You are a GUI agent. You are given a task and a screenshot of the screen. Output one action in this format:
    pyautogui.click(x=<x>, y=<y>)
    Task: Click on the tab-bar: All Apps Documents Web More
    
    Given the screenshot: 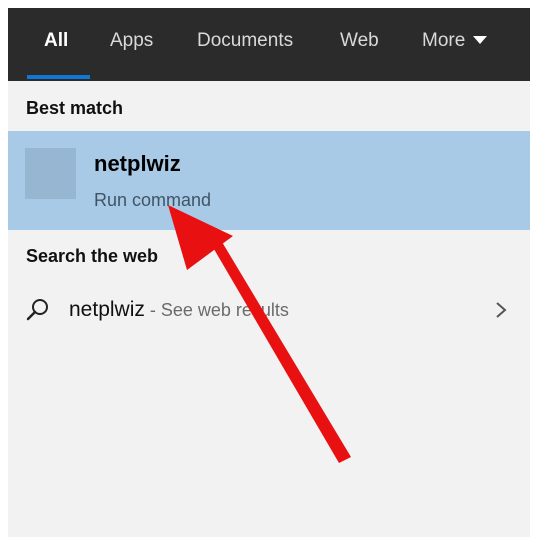 What is the action you would take?
    pyautogui.click(x=269, y=44)
    